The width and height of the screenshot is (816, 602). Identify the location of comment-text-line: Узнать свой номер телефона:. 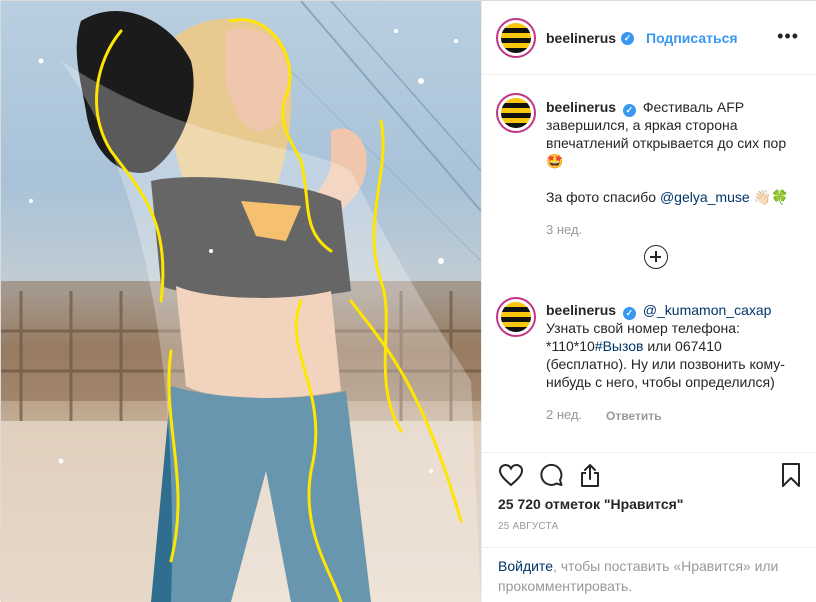
(643, 328).